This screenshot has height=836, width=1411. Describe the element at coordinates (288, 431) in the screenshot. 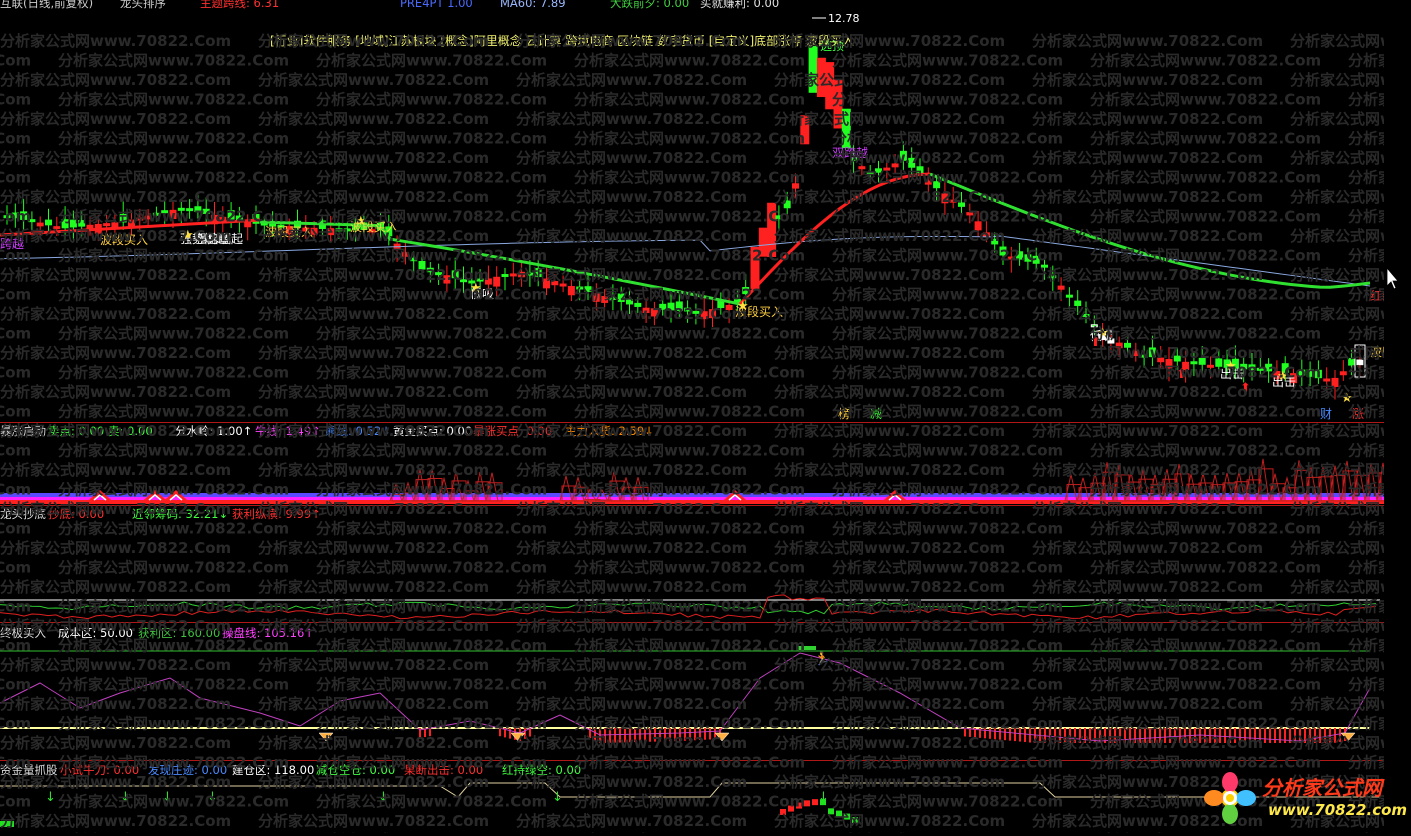

I see `header-item: 牛线: 1.49↑` at that location.